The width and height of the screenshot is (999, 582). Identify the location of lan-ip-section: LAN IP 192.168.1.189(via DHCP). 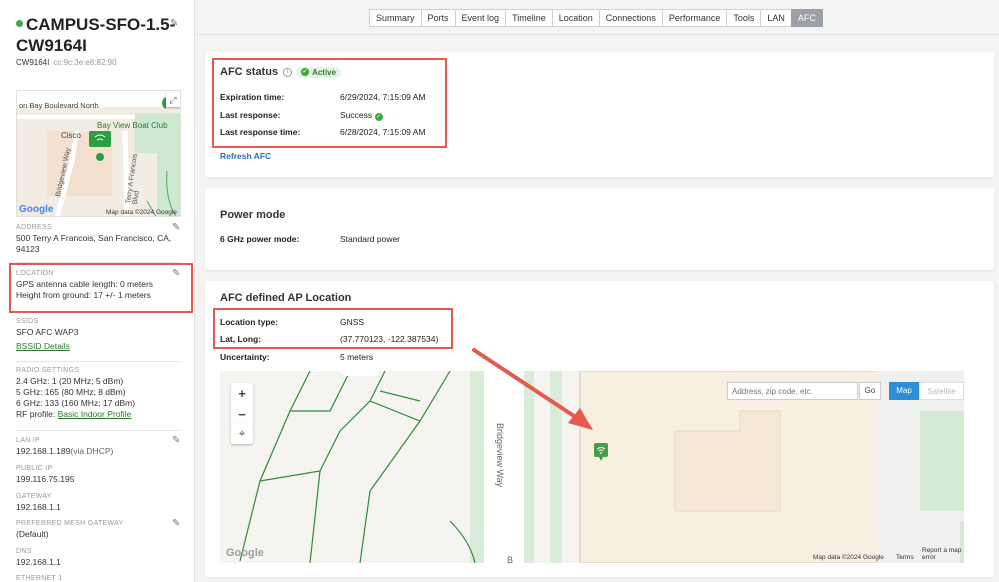
(98, 447).